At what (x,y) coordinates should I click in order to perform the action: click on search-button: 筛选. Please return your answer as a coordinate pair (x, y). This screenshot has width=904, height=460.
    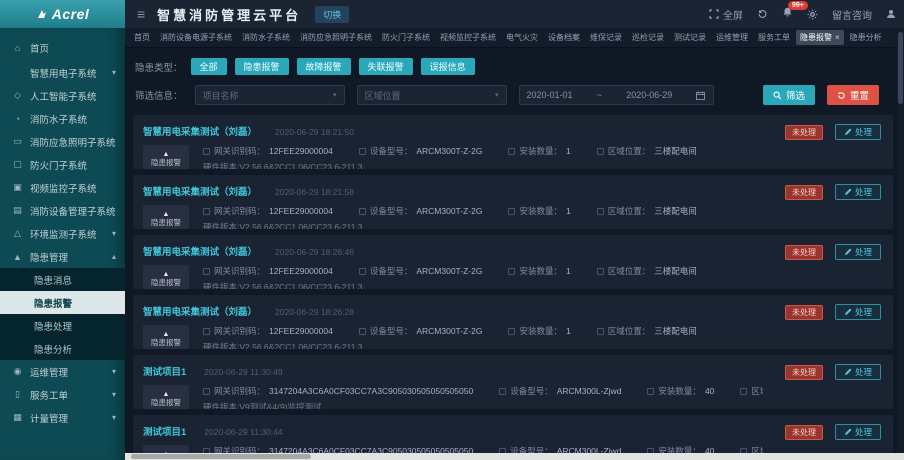
    Looking at the image, I should click on (788, 95).